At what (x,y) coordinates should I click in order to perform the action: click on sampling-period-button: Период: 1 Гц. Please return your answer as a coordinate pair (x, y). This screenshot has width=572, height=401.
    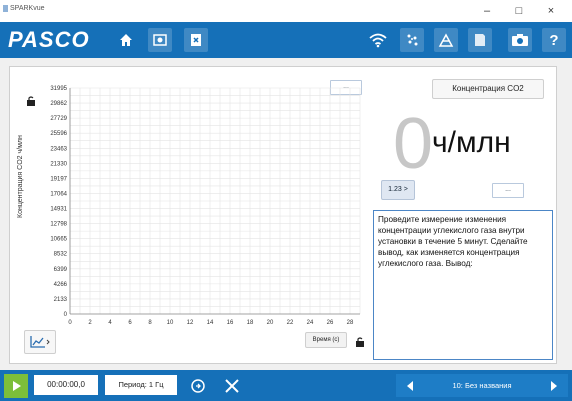
    Looking at the image, I should click on (141, 385).